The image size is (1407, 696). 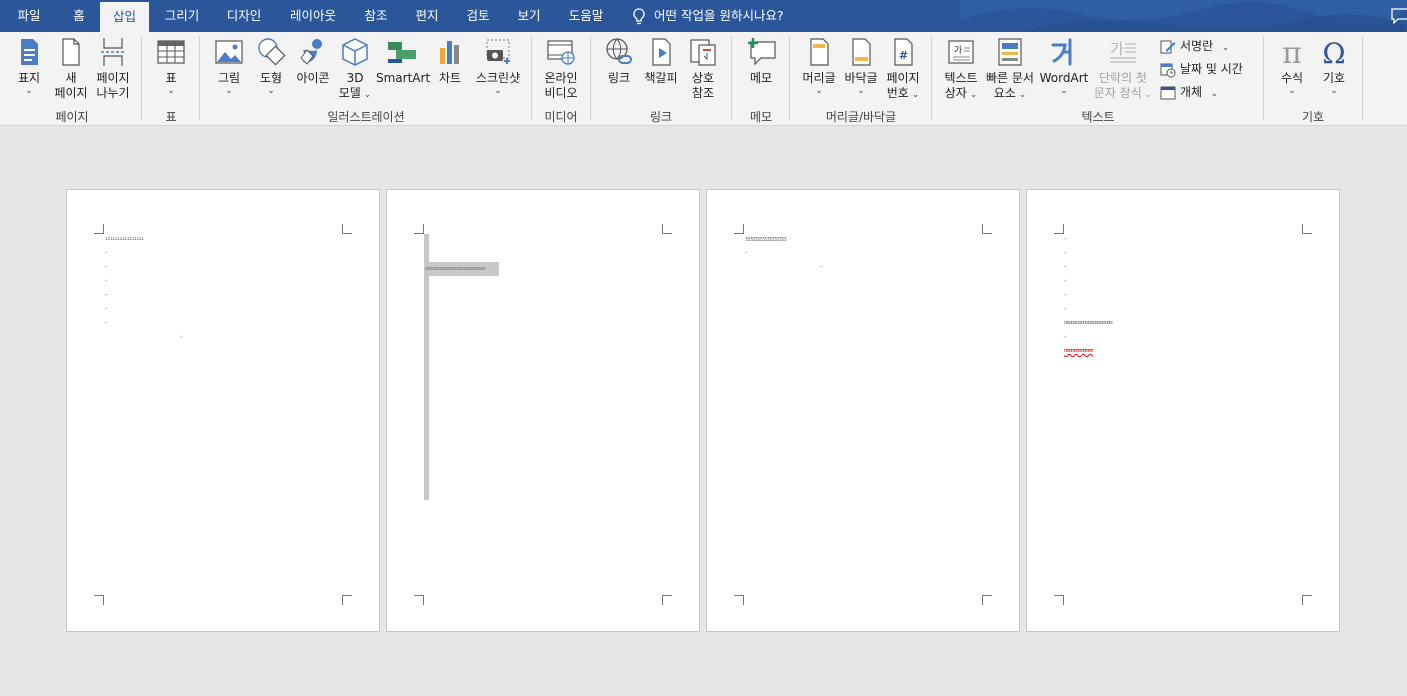 I want to click on tab-file: 파일, so click(x=29, y=16).